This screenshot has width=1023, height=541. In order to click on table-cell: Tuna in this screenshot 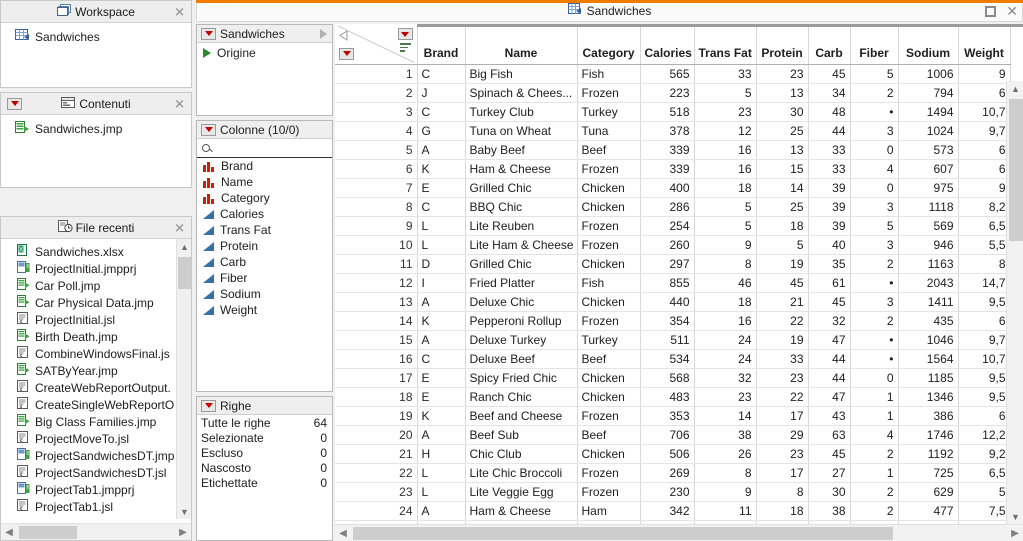, I will do `click(609, 131)`.